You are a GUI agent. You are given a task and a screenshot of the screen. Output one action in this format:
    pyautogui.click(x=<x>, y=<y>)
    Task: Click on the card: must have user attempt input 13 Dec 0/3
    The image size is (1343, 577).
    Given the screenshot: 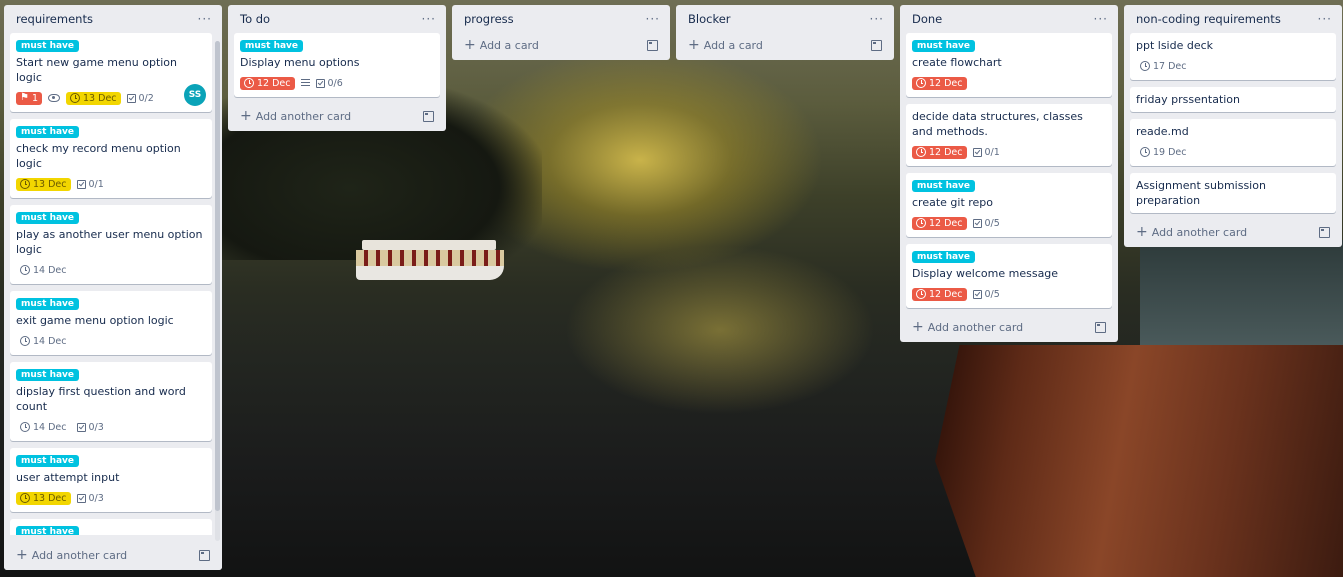 What is the action you would take?
    pyautogui.click(x=111, y=480)
    